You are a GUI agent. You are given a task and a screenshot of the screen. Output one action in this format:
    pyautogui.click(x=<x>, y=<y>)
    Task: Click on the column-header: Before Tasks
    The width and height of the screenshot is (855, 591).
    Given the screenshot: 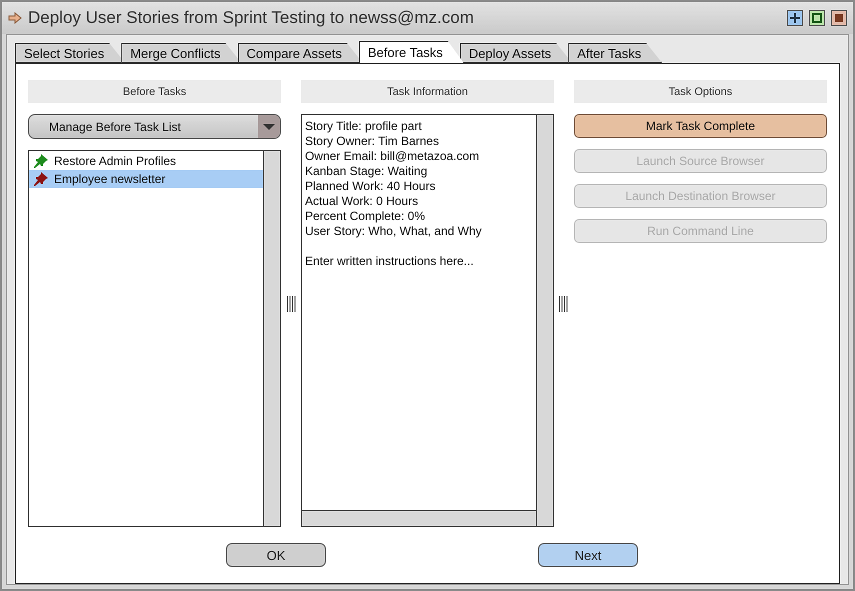 What is the action you would take?
    pyautogui.click(x=155, y=91)
    